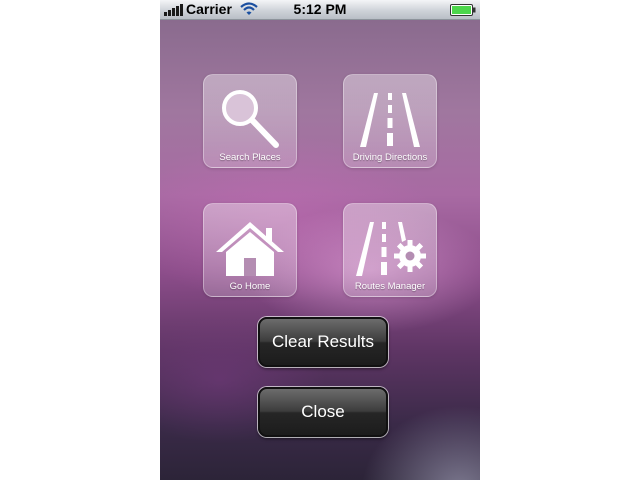  Describe the element at coordinates (390, 286) in the screenshot. I see `tile-label: Routes Manager` at that location.